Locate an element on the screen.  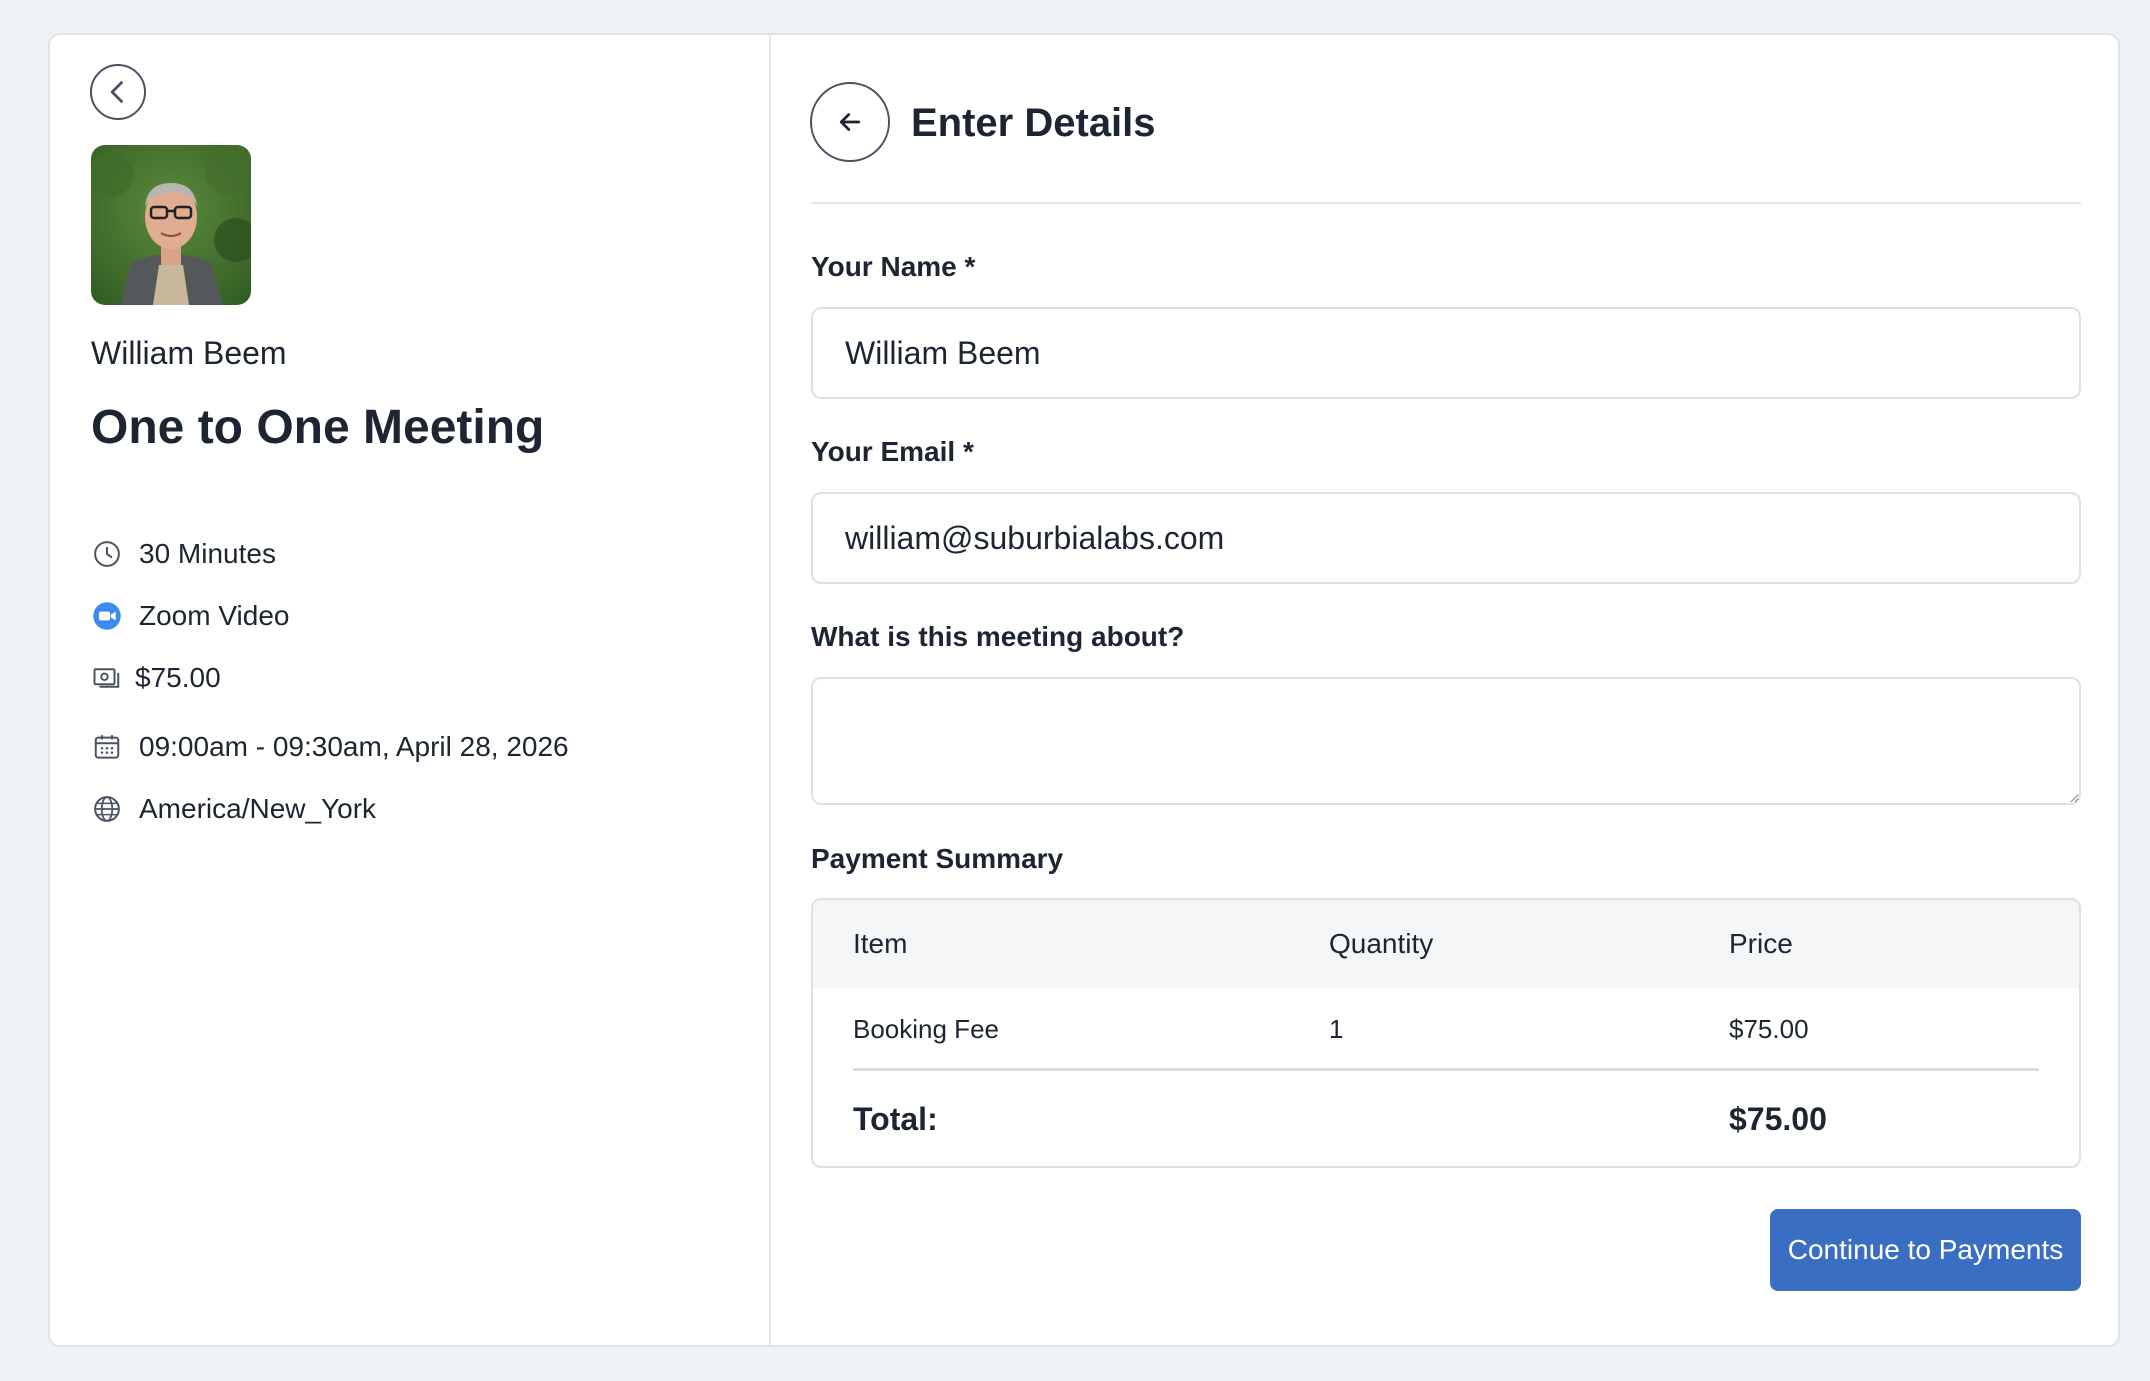
duration-text: 30 Minutes is located at coordinates (207, 553).